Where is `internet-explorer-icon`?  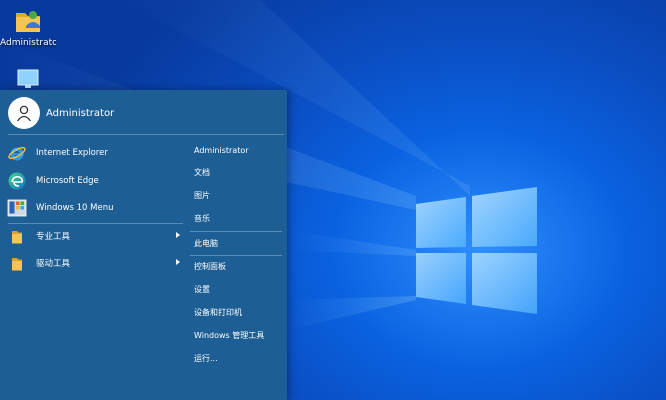
internet-explorer-icon is located at coordinates (17, 153).